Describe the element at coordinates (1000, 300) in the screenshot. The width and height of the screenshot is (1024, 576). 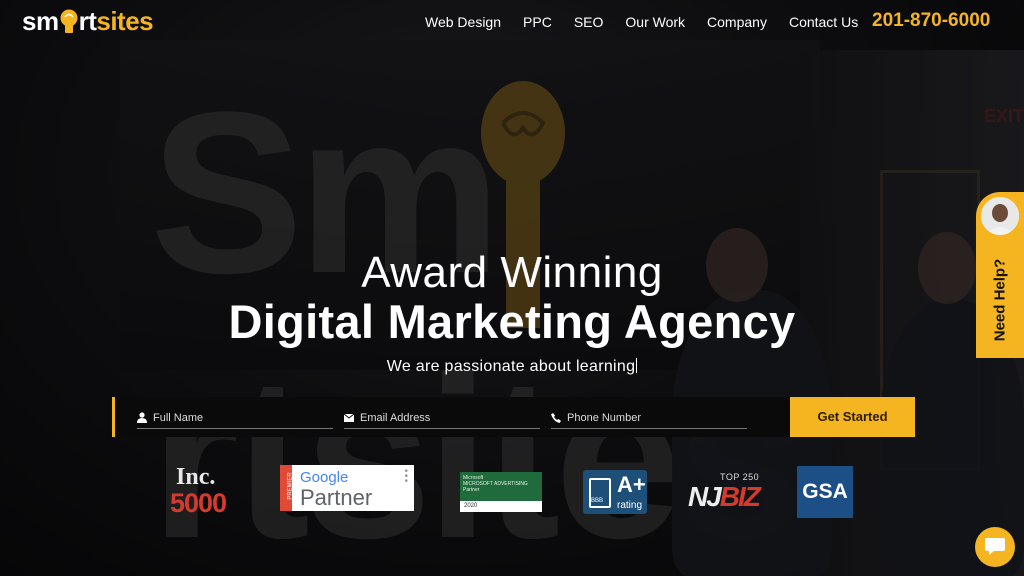
I see `need-help-label: Need Help?` at that location.